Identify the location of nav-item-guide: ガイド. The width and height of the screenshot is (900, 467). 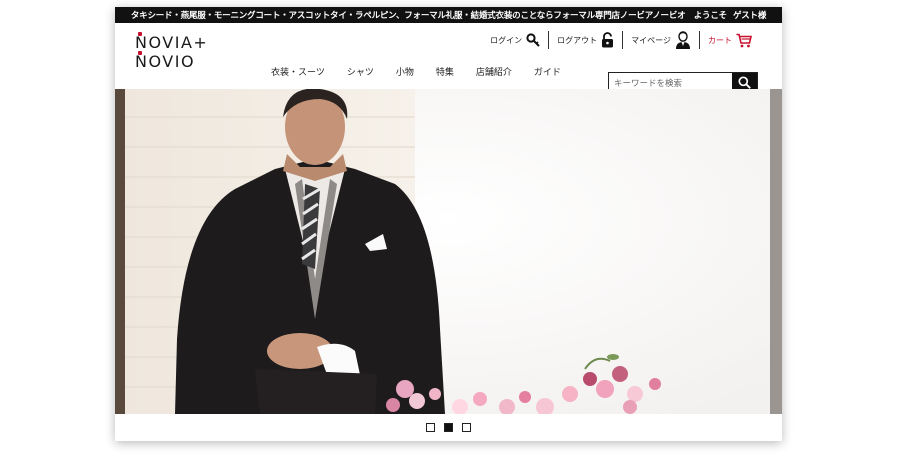
(547, 71).